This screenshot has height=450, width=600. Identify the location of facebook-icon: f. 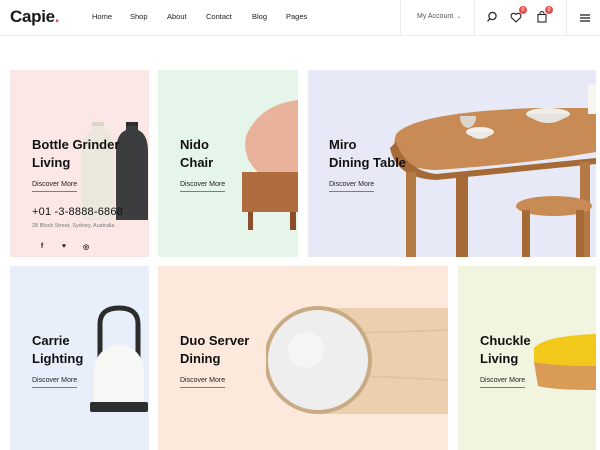
(42, 248).